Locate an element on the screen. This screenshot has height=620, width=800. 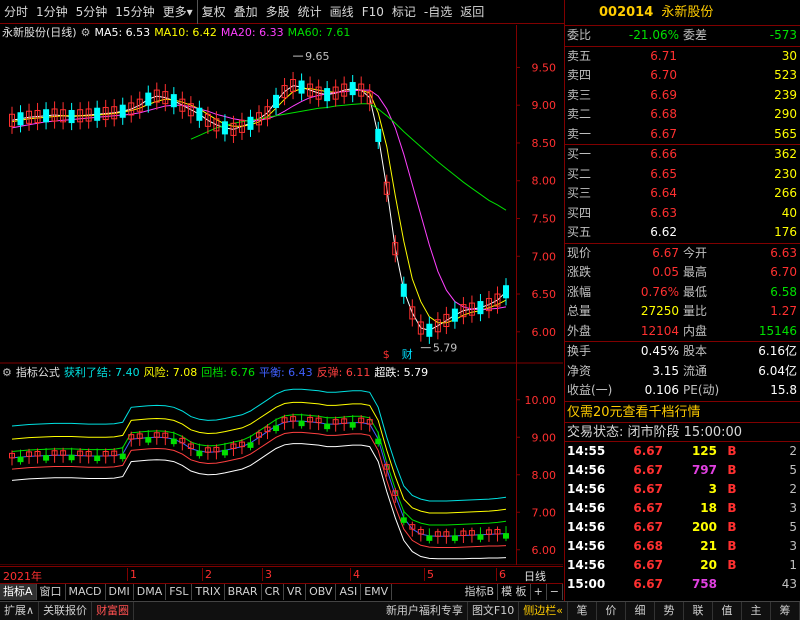
side-tab-3: 势 is located at coordinates (669, 611).